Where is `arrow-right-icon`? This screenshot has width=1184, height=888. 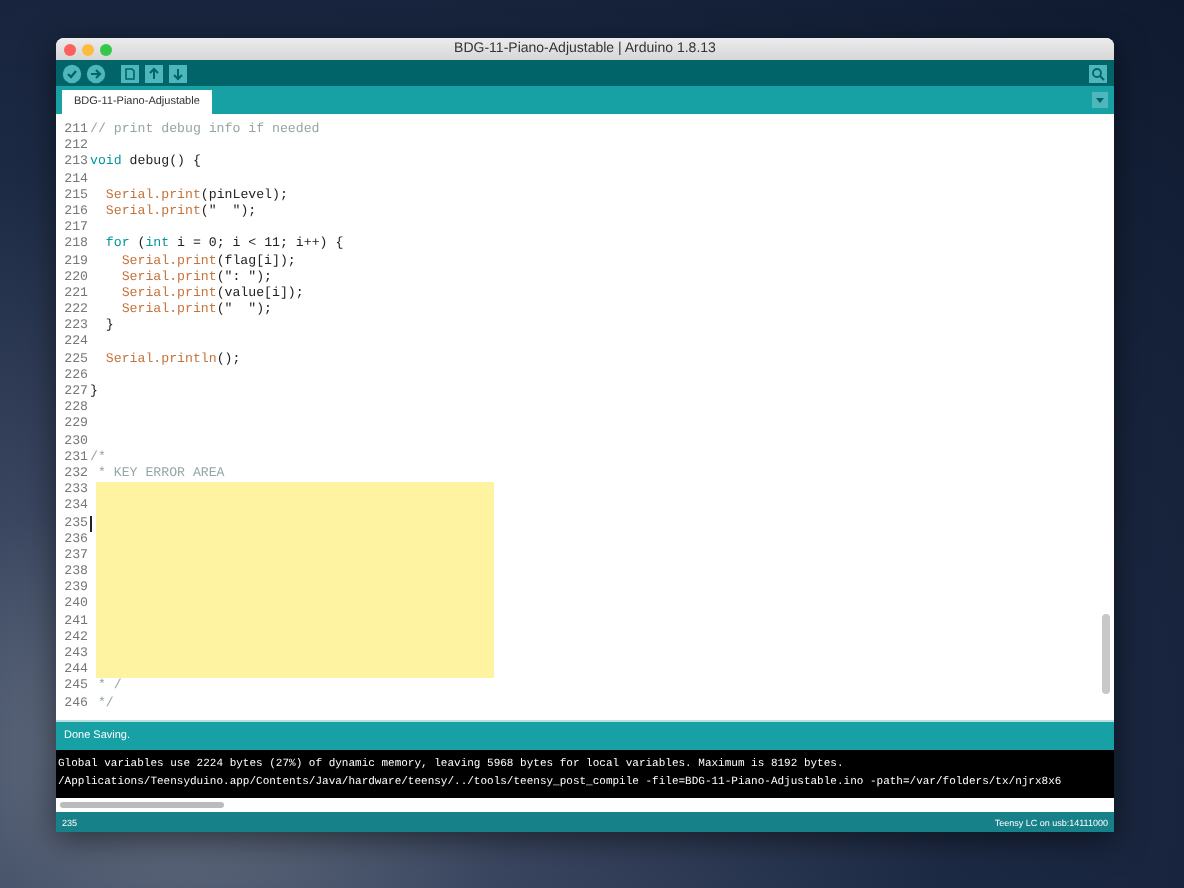
arrow-right-icon is located at coordinates (96, 73).